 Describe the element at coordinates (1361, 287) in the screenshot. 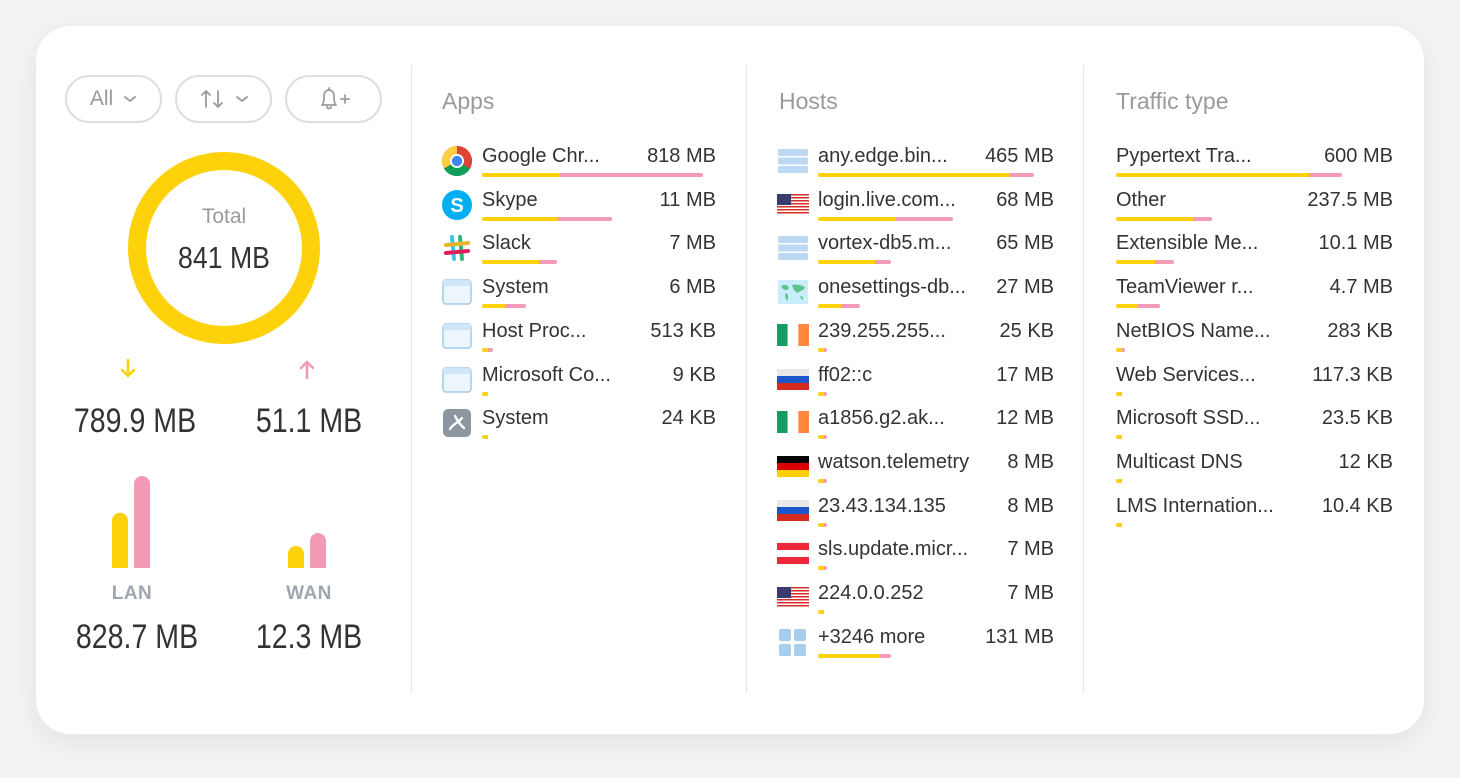

I see `traffic-type-row-value: 4.7 MB` at that location.